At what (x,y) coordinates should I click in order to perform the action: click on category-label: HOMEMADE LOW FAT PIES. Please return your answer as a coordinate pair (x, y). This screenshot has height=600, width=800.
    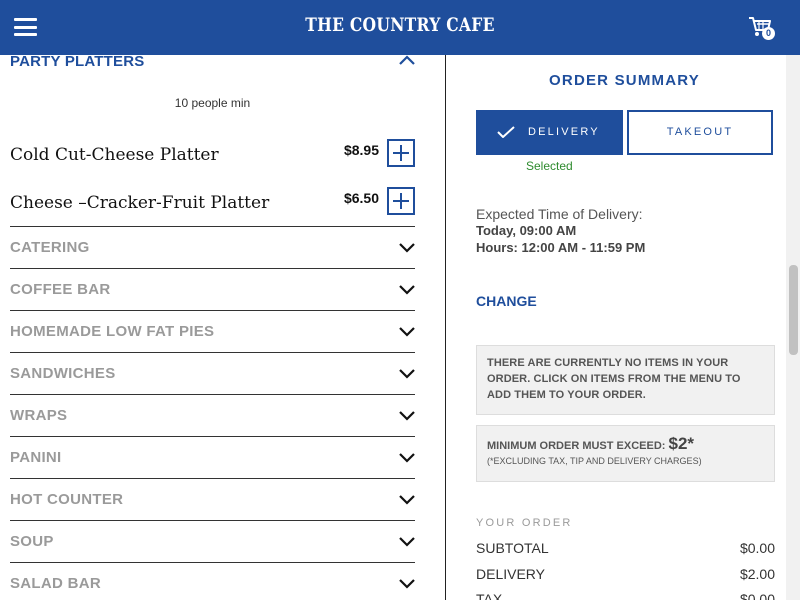
    Looking at the image, I should click on (112, 331).